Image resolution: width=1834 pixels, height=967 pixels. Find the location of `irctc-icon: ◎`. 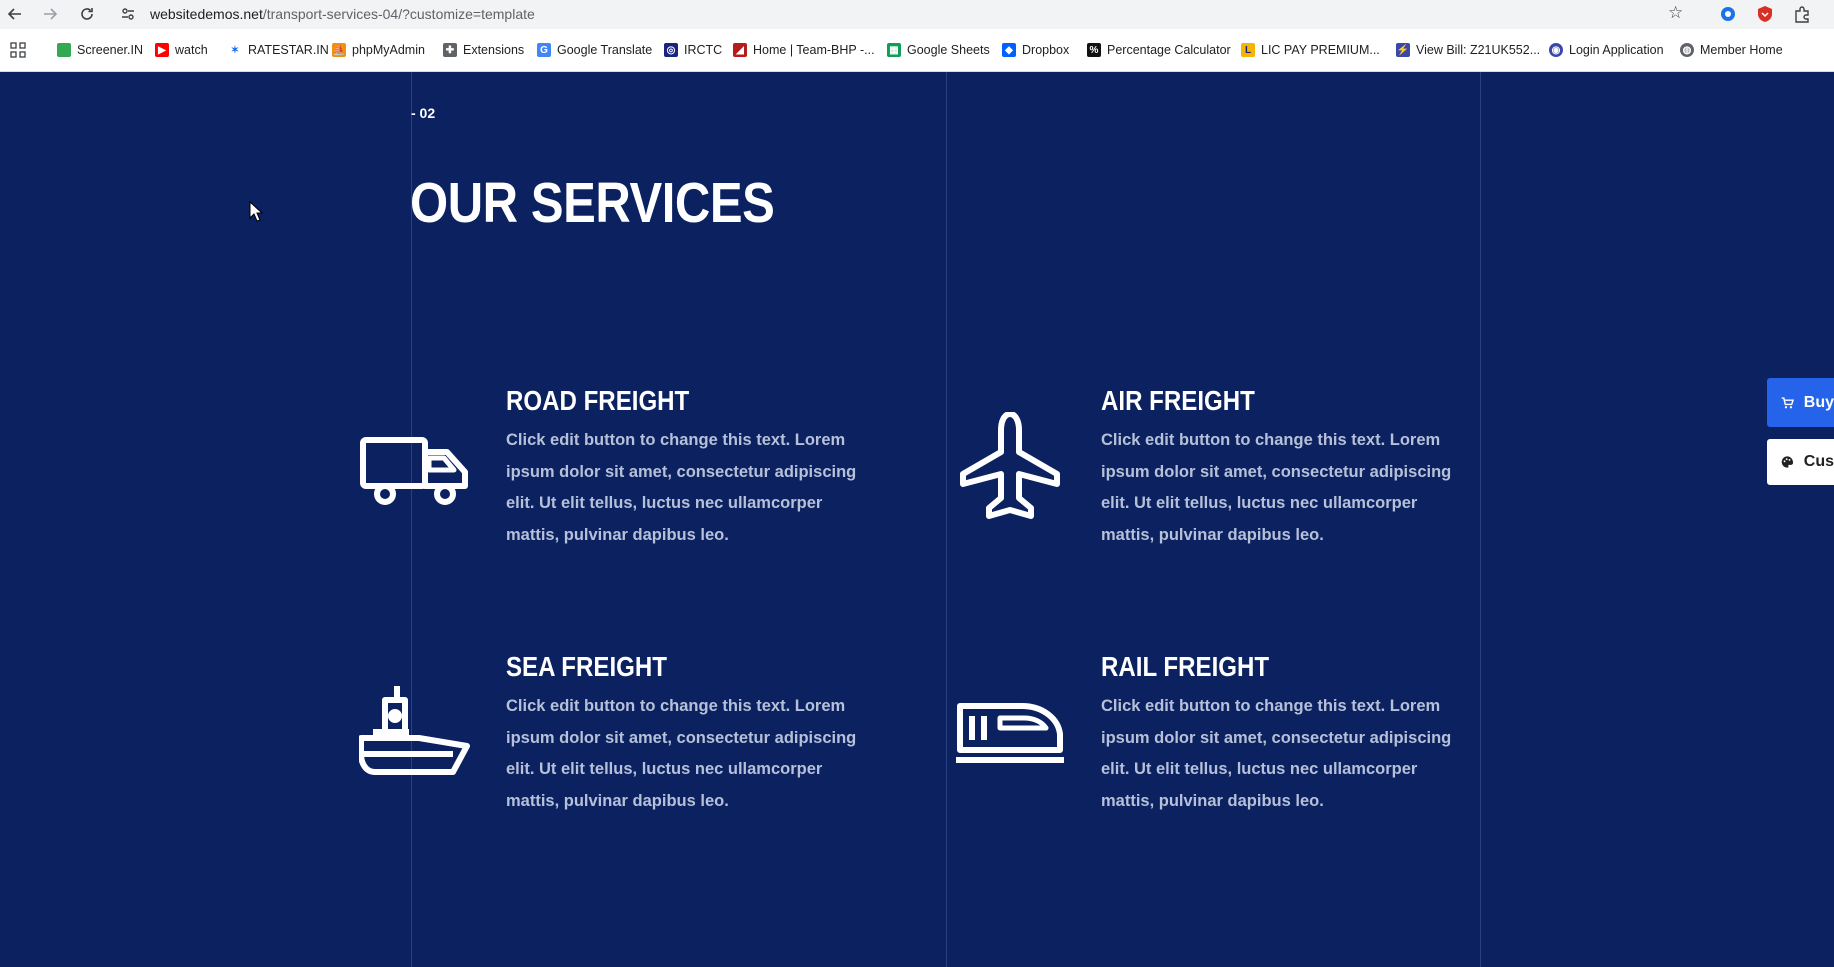

irctc-icon: ◎ is located at coordinates (671, 50).